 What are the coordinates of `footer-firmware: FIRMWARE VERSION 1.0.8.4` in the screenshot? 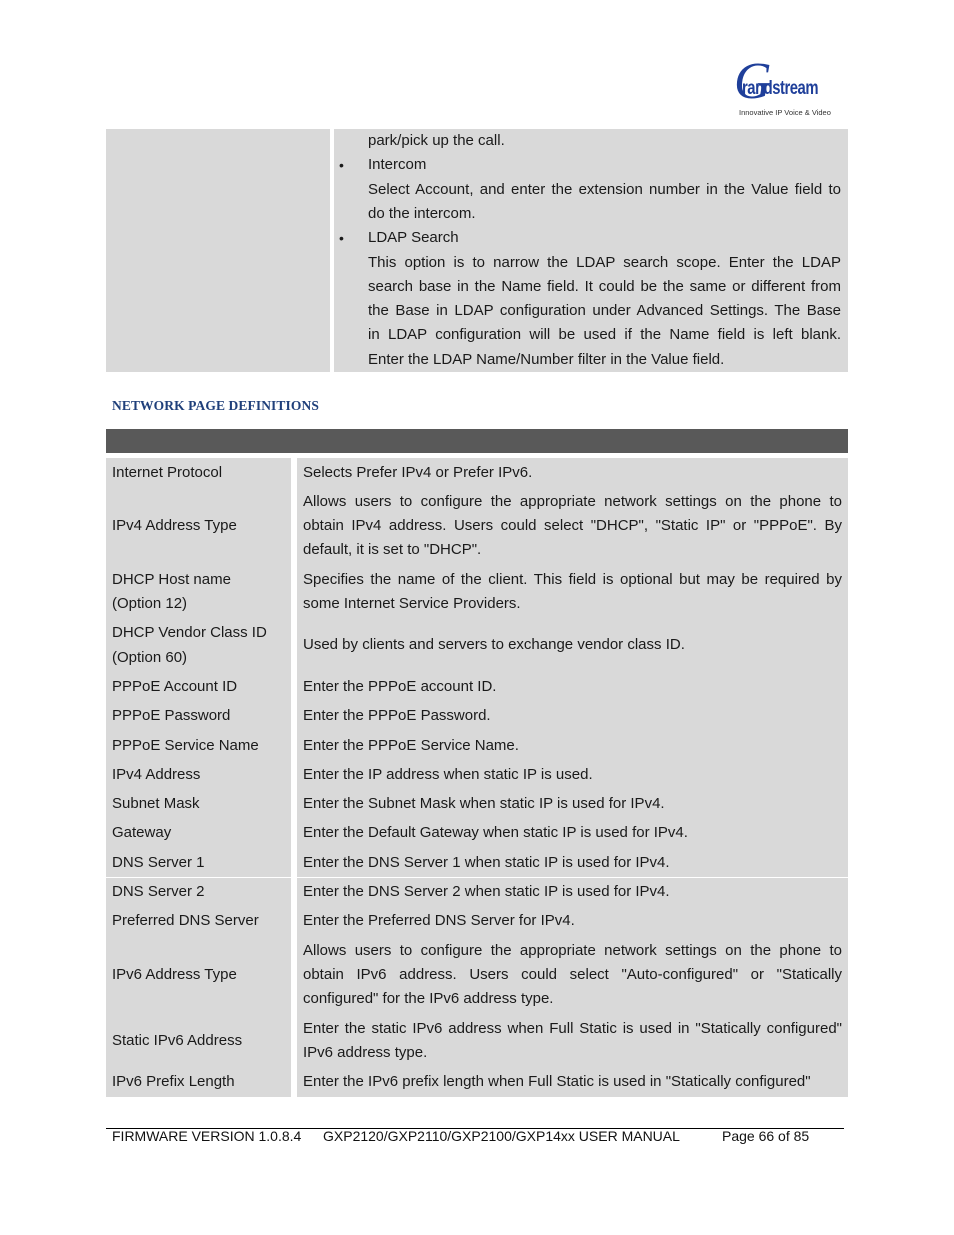 It's located at (207, 1136).